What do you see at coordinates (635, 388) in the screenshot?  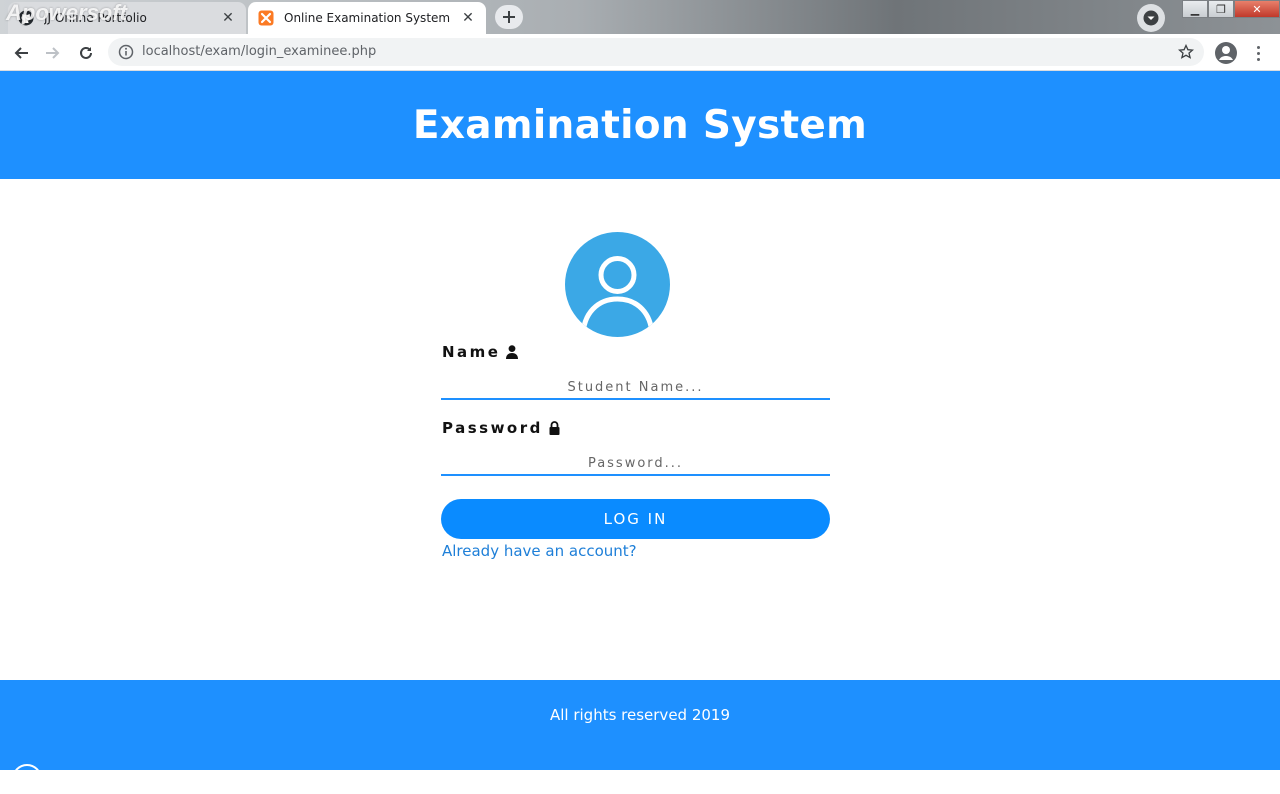 I see `student-name-input` at bounding box center [635, 388].